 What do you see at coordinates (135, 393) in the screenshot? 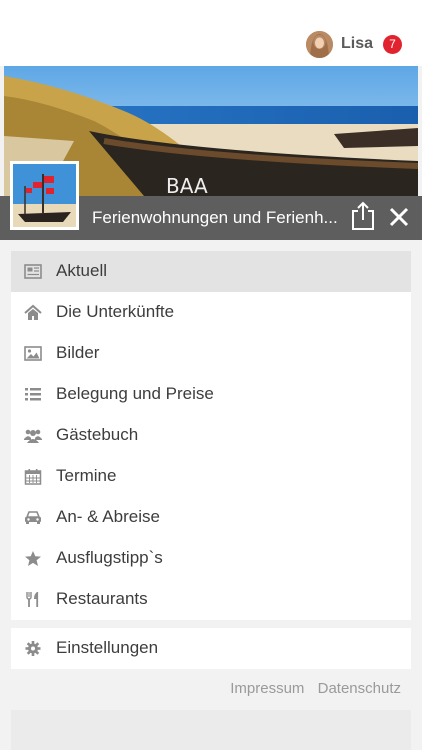
I see `menu-item-label: Belegung und Preise` at bounding box center [135, 393].